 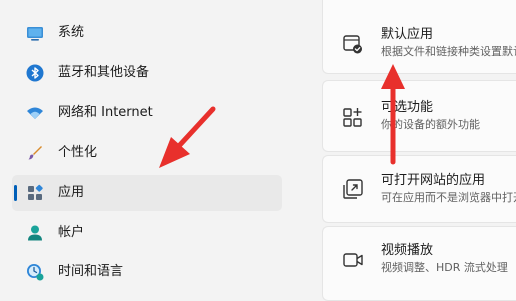 What do you see at coordinates (71, 32) in the screenshot?
I see `sidebar-item-label: 系统` at bounding box center [71, 32].